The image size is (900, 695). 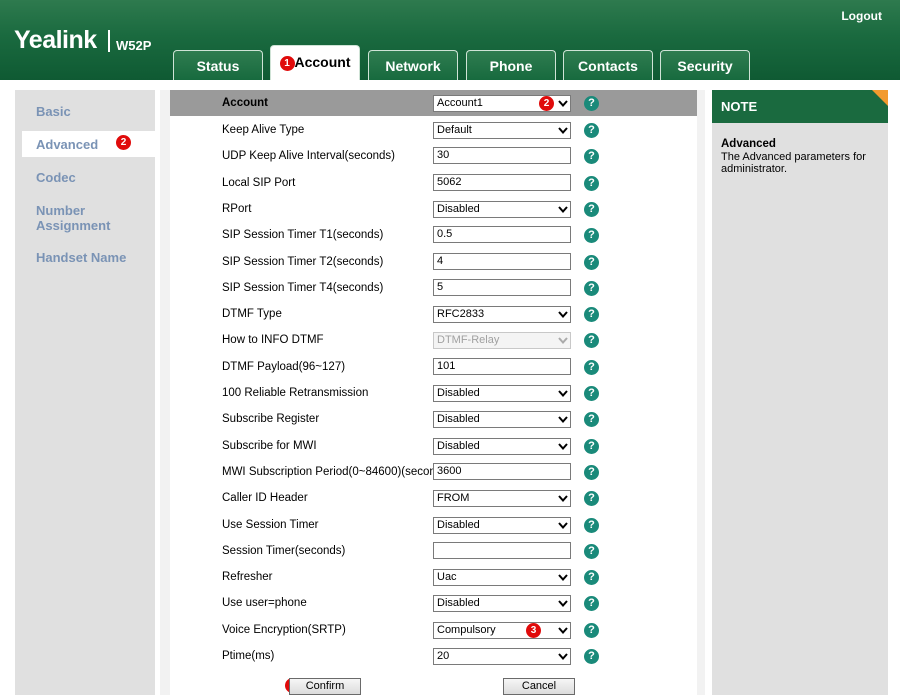 I want to click on tab-status: Status, so click(x=218, y=65).